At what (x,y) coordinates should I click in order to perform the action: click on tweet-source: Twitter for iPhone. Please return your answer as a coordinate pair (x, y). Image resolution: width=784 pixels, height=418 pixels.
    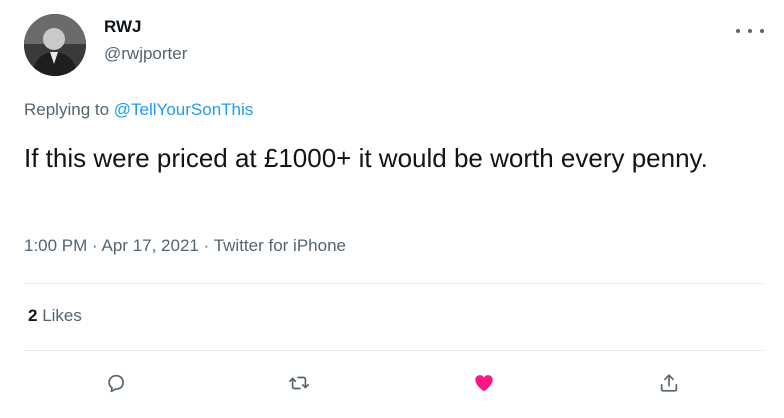
    Looking at the image, I should click on (280, 245).